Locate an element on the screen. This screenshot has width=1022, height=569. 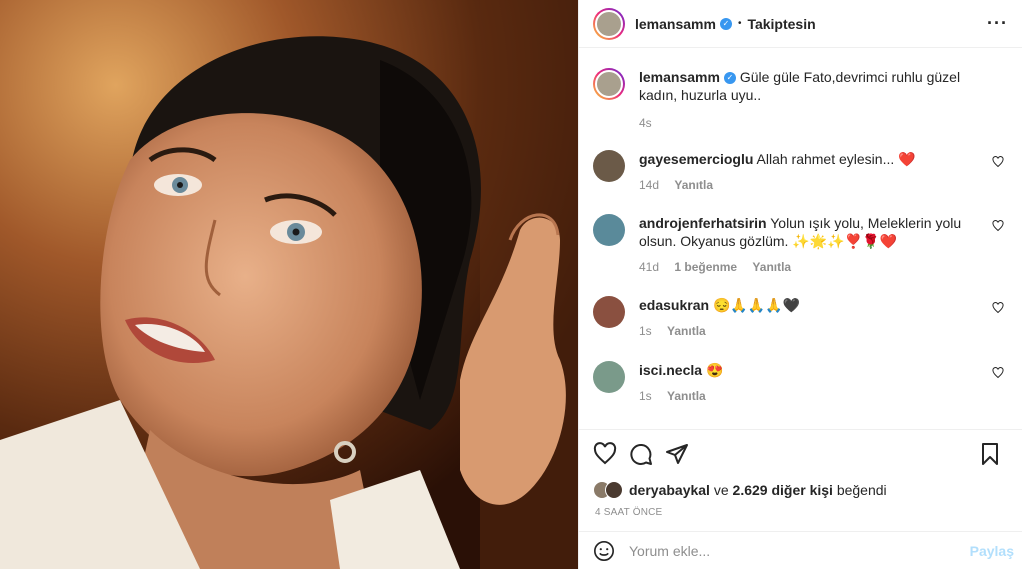
comment-body: edasukran 😔🙏🙏🙏🖤 is located at coordinates (804, 305).